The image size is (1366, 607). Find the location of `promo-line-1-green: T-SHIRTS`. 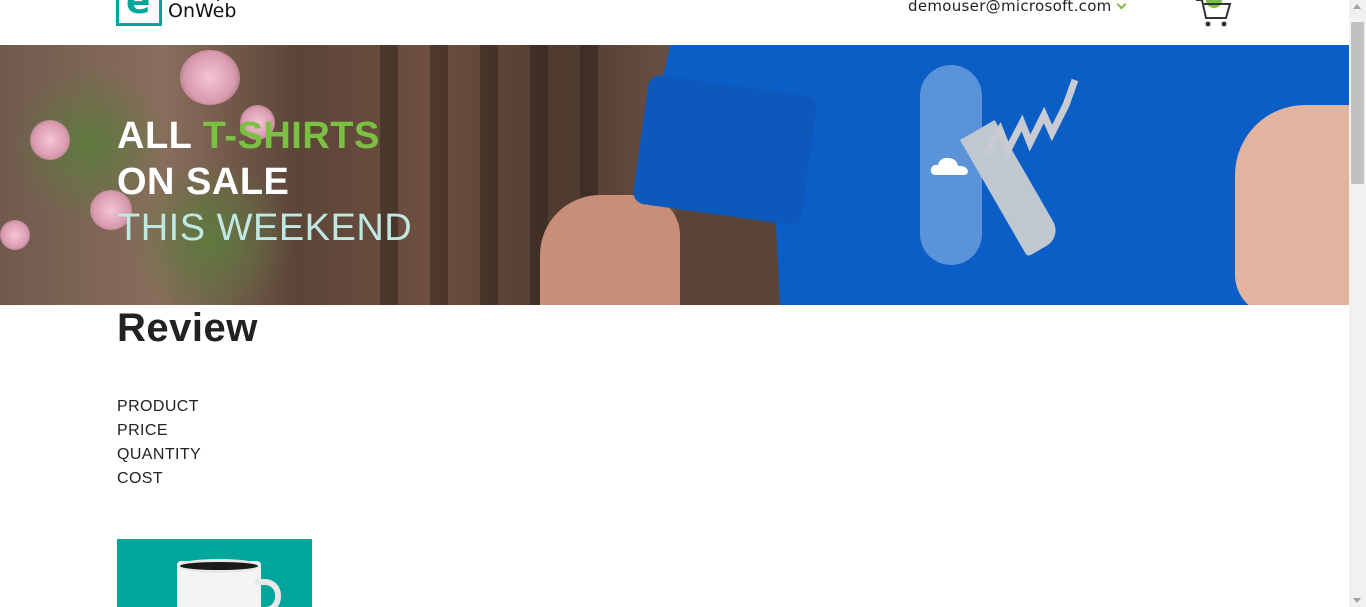

promo-line-1-green: T-SHIRTS is located at coordinates (291, 136).